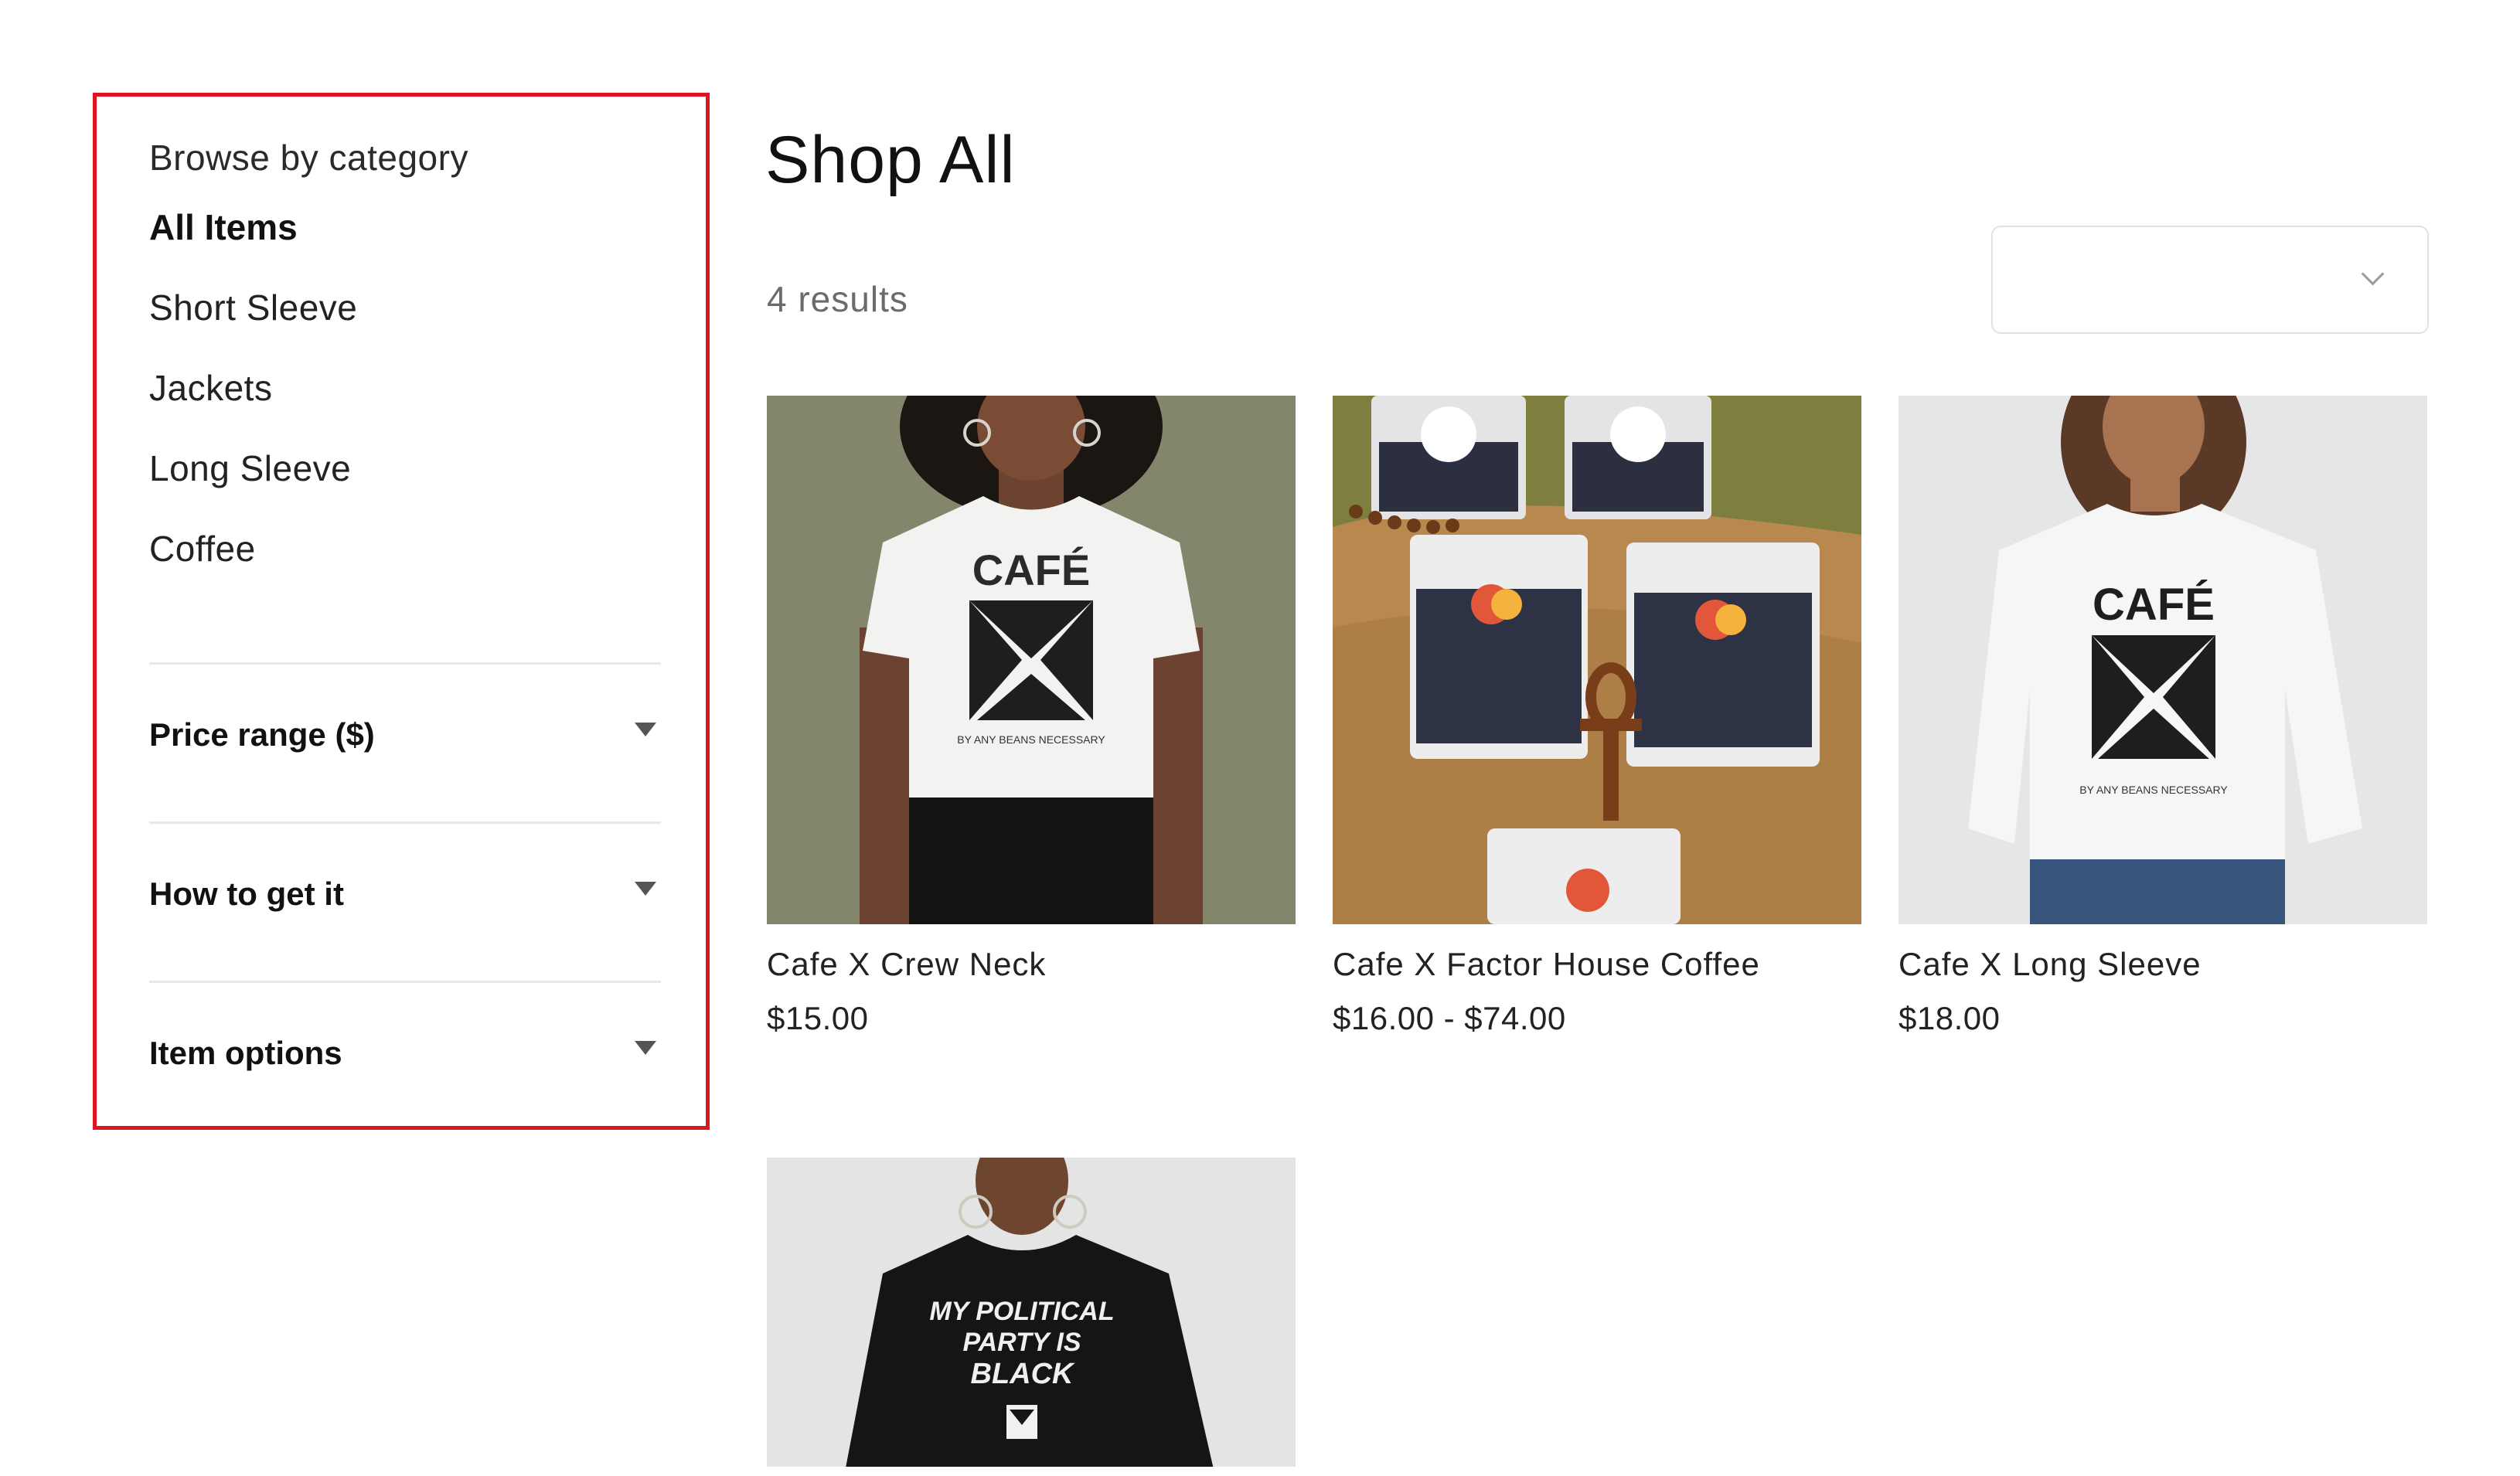 The height and width of the screenshot is (1476, 2520). What do you see at coordinates (1950, 1018) in the screenshot?
I see `product-price: $18.00` at bounding box center [1950, 1018].